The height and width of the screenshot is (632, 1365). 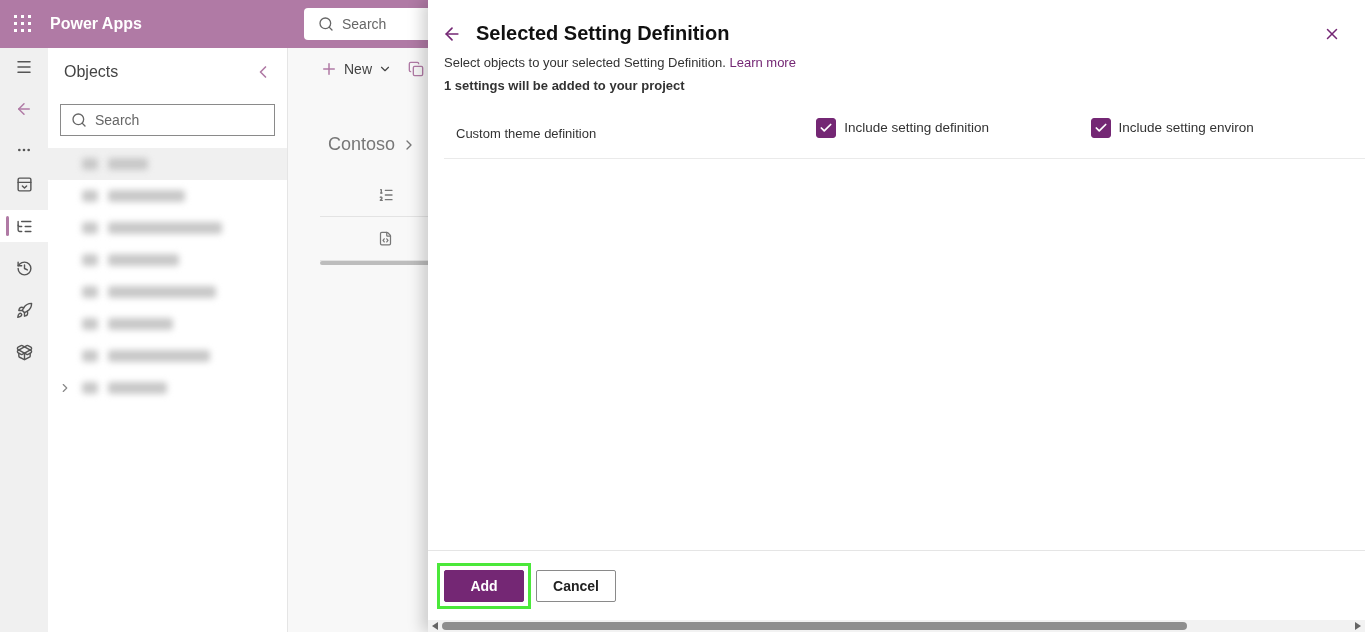 What do you see at coordinates (24, 268) in the screenshot?
I see `history-icon` at bounding box center [24, 268].